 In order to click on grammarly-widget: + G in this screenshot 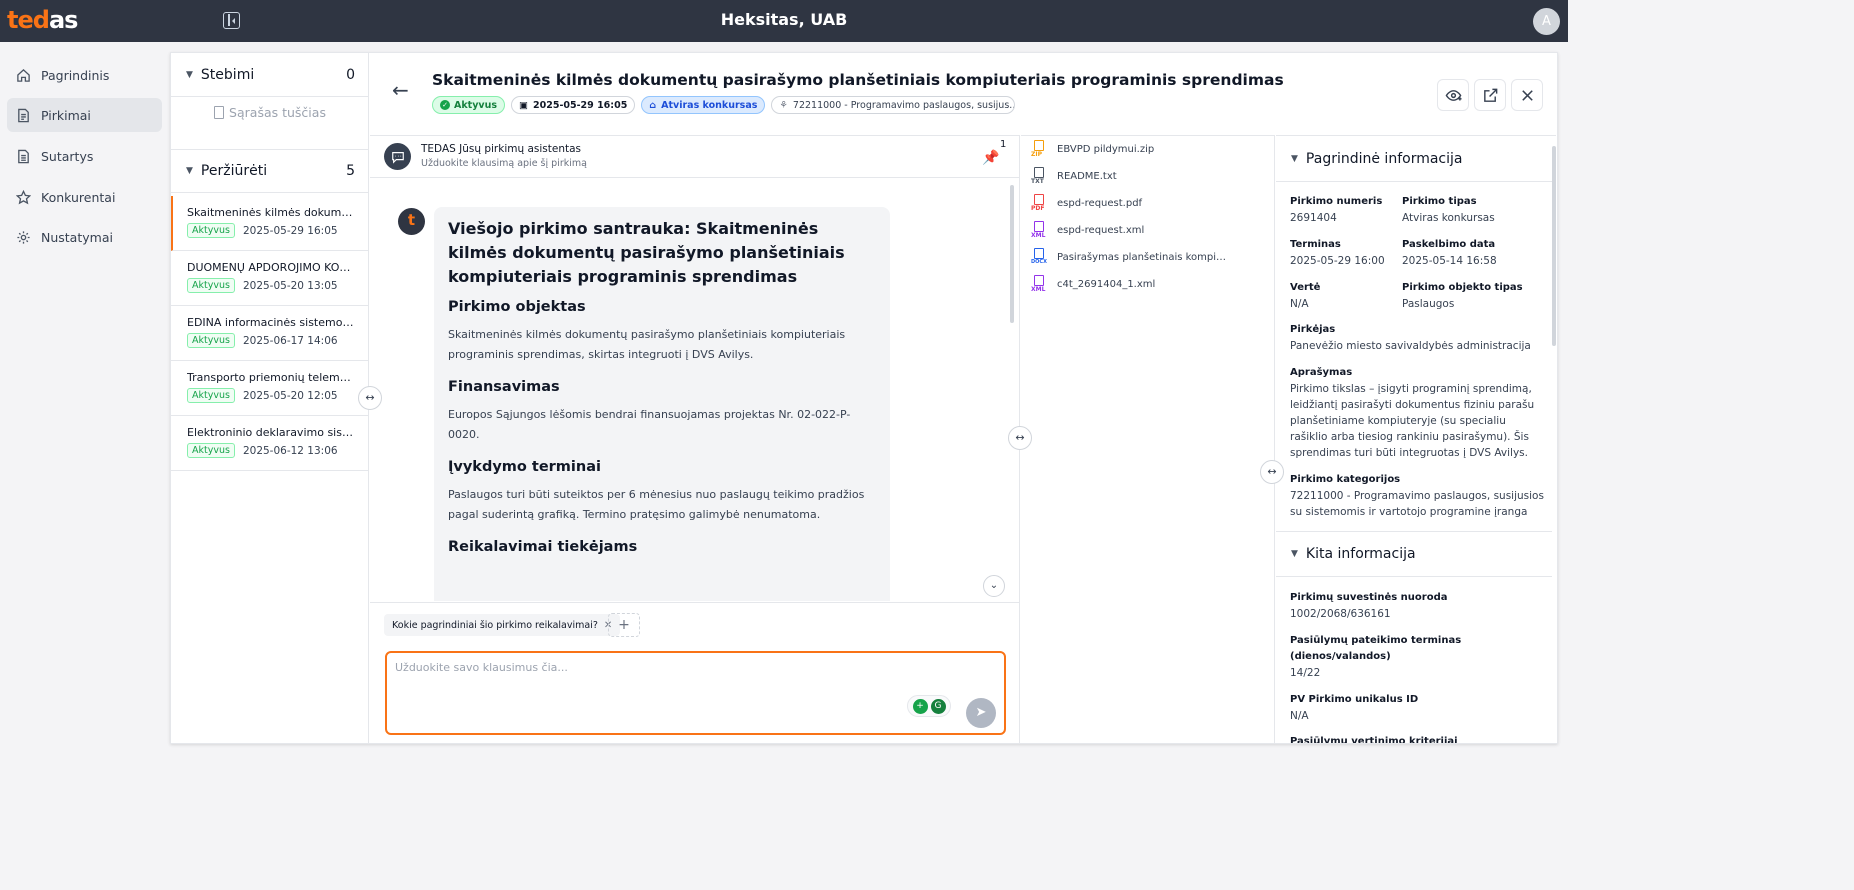, I will do `click(929, 706)`.